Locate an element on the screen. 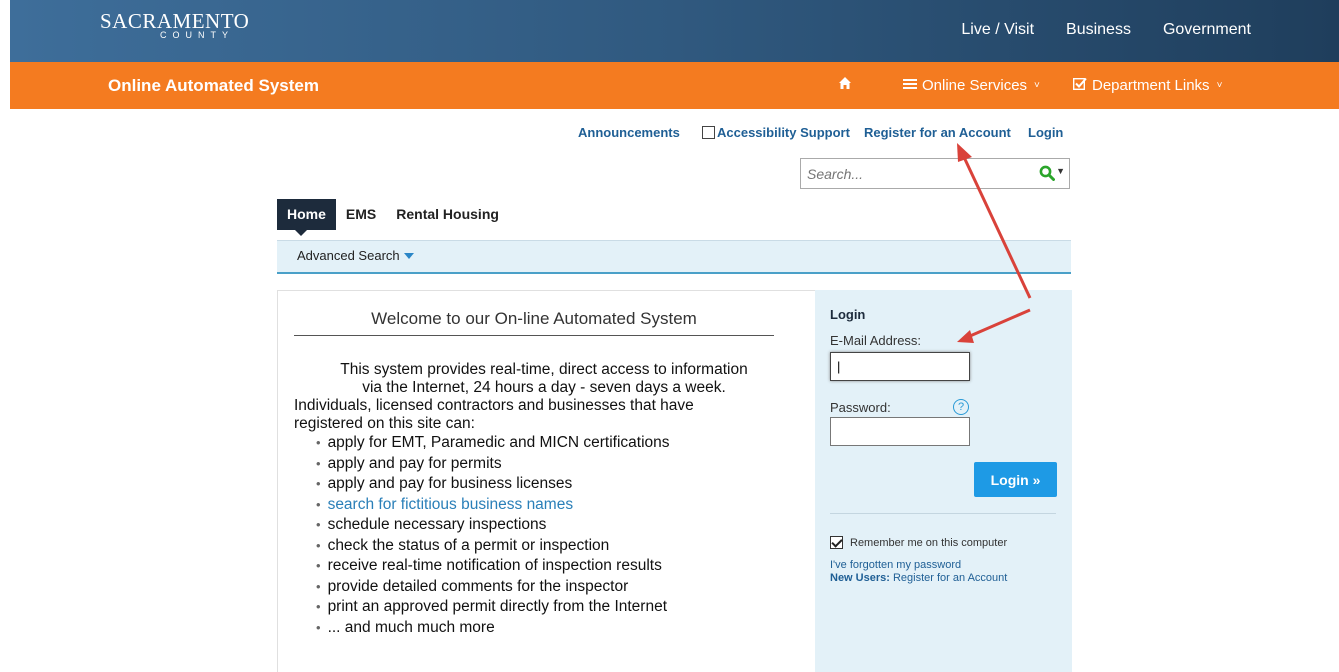 This screenshot has height=672, width=1339. remember-me: Remember me on this computer is located at coordinates (918, 542).